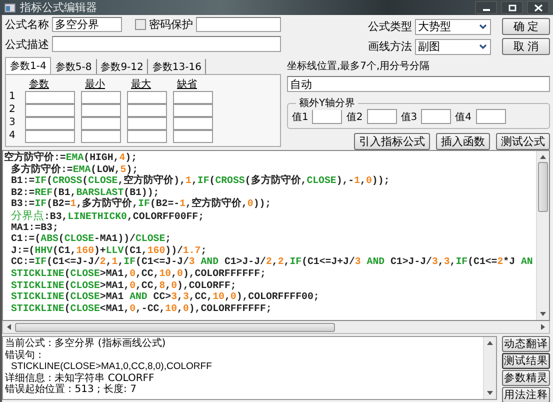 This screenshot has width=553, height=402. What do you see at coordinates (526, 344) in the screenshot?
I see `side-button: 动态翻译` at bounding box center [526, 344].